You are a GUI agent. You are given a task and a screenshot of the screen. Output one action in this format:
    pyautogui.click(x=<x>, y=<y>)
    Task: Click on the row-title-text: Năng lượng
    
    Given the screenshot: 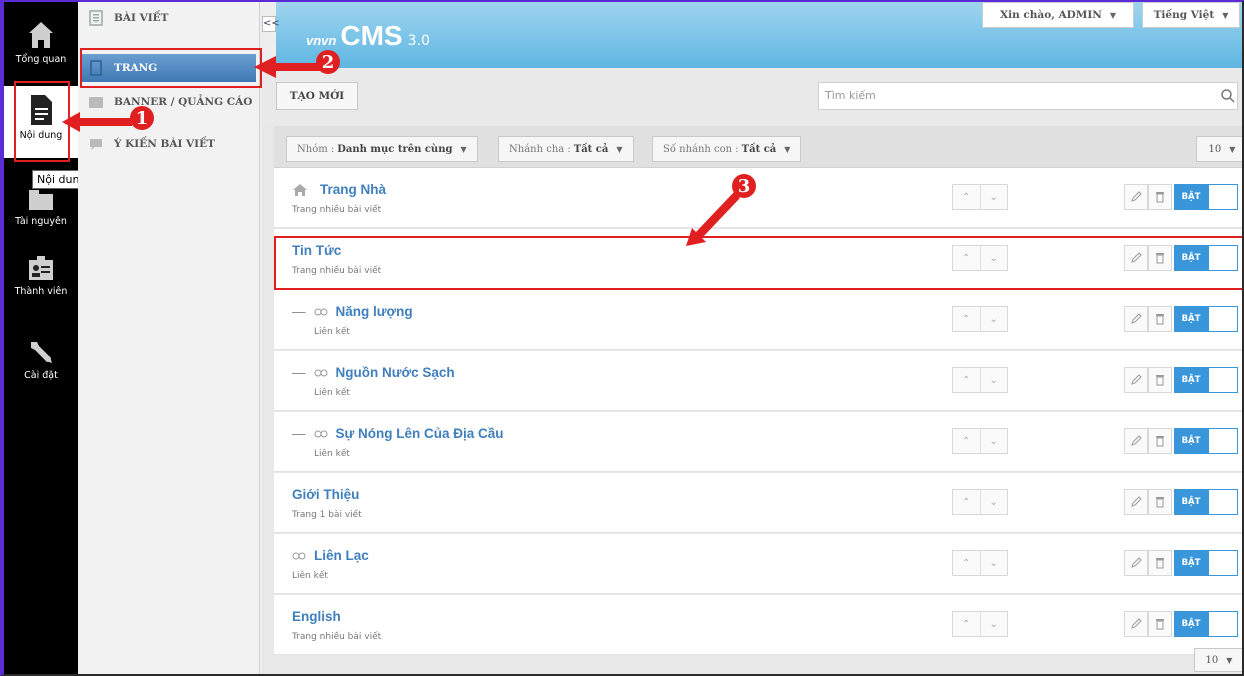 What is the action you would take?
    pyautogui.click(x=374, y=311)
    